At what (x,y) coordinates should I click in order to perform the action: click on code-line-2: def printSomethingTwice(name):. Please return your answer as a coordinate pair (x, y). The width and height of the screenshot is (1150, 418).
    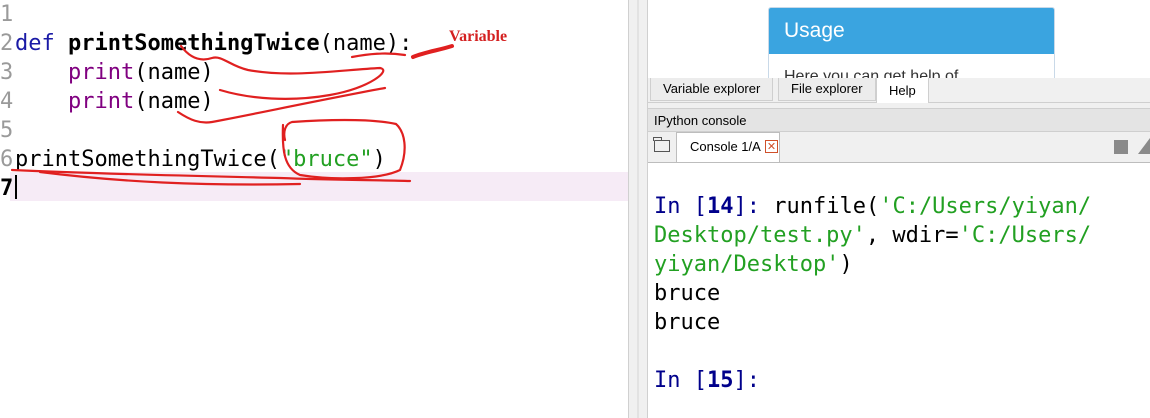
    Looking at the image, I should click on (213, 43).